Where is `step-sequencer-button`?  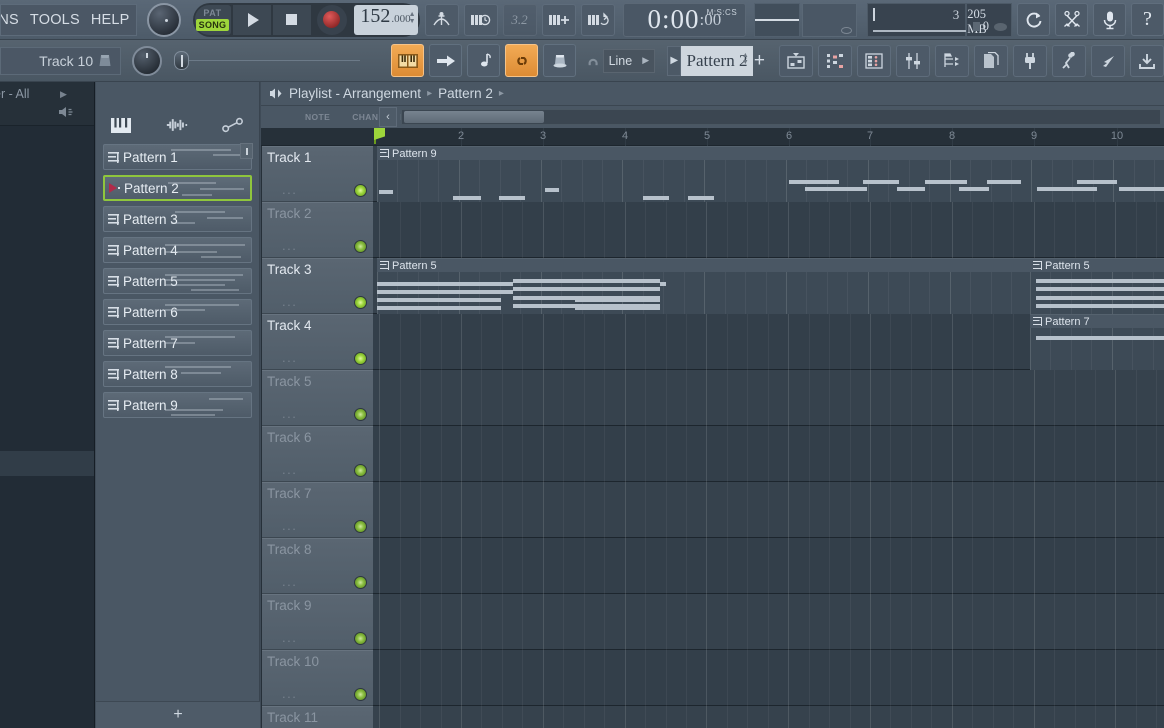
step-sequencer-button is located at coordinates (835, 60).